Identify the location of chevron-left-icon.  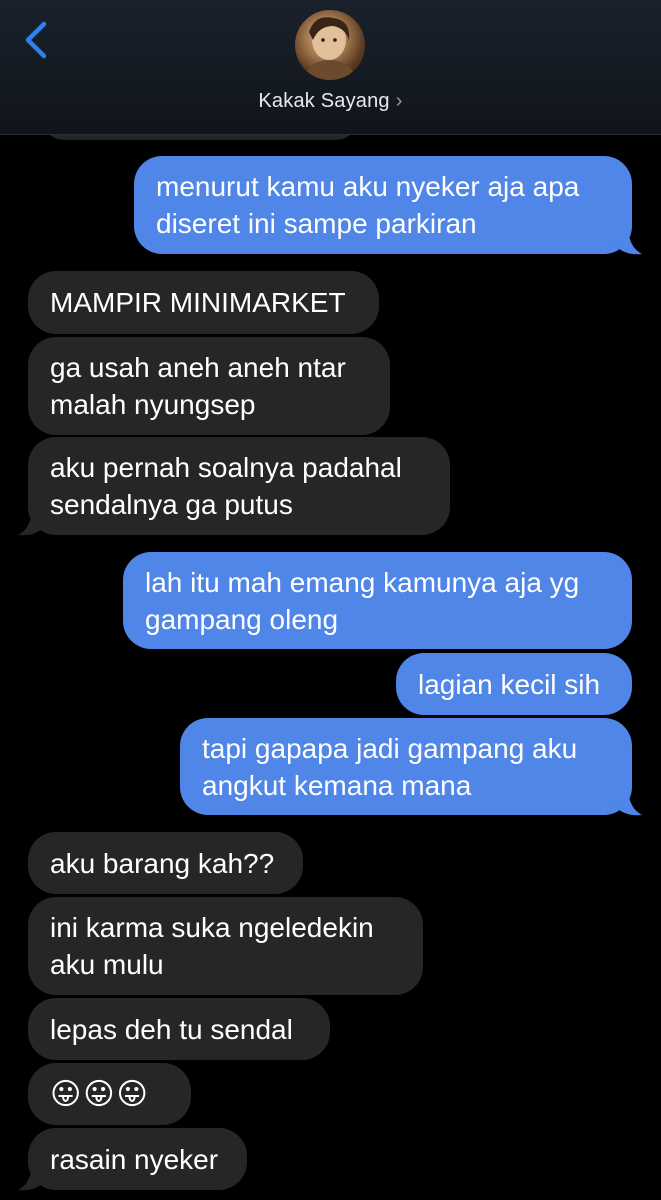
(38, 40).